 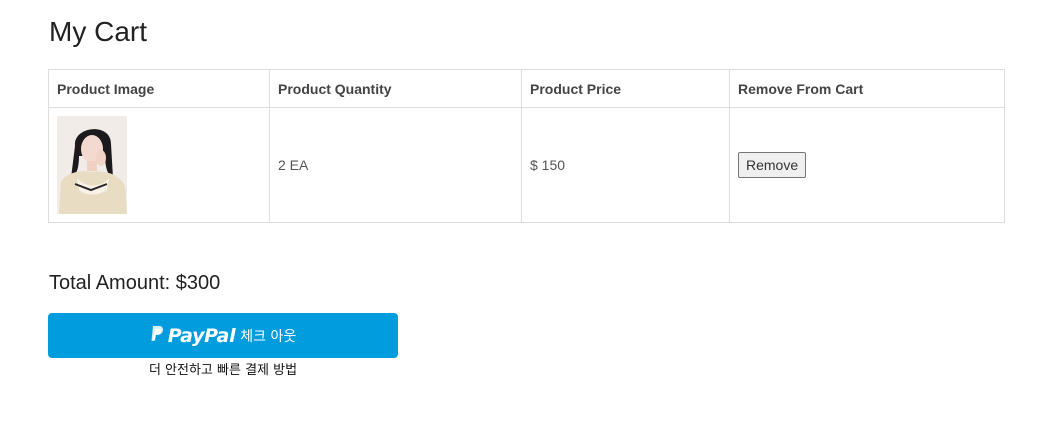 What do you see at coordinates (92, 165) in the screenshot?
I see `product-image` at bounding box center [92, 165].